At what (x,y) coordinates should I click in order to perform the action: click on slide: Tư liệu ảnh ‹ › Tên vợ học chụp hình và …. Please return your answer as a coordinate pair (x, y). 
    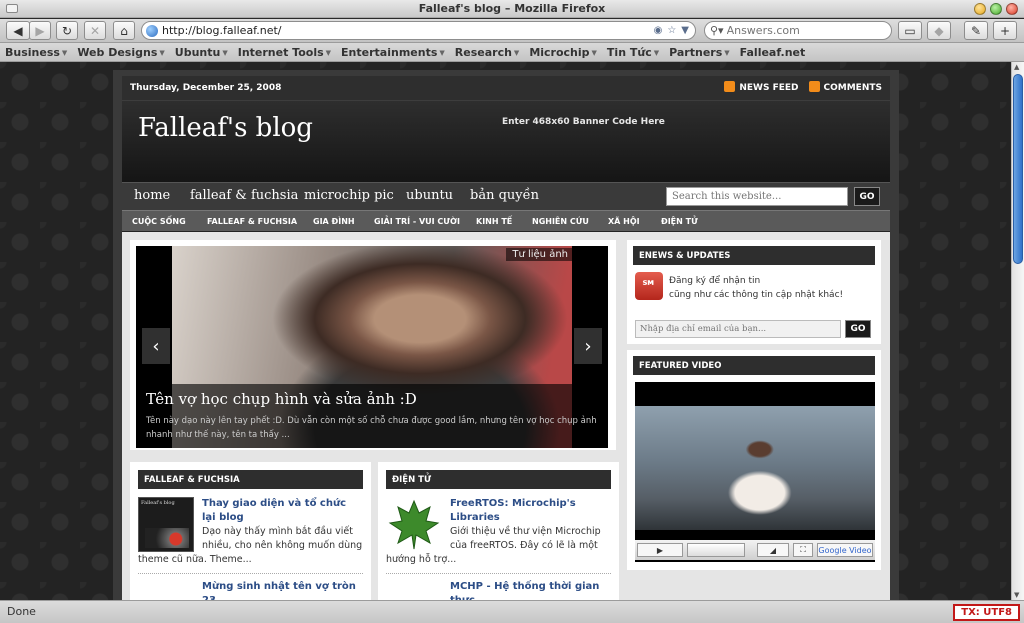
    Looking at the image, I should click on (372, 347).